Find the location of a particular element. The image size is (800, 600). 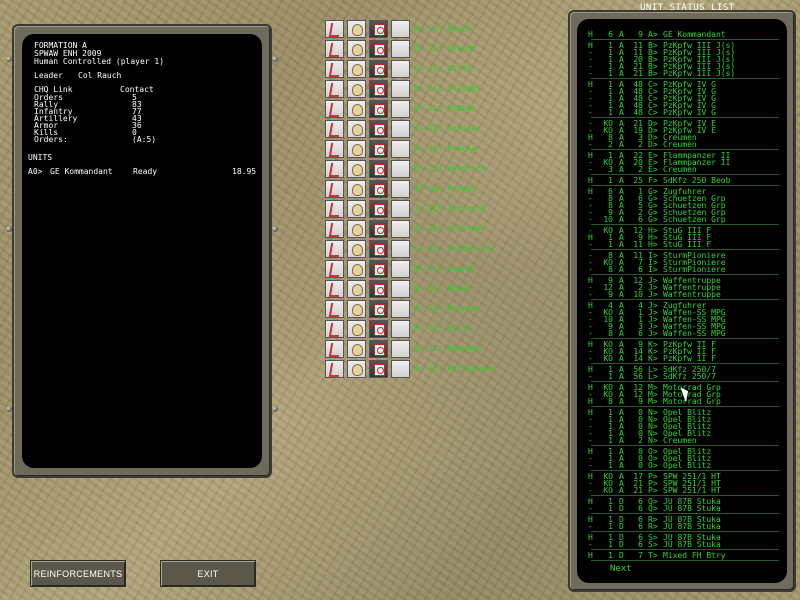

unit-status-row: - 1 D 6 R> JU 87B Stuka is located at coordinates (682, 527).